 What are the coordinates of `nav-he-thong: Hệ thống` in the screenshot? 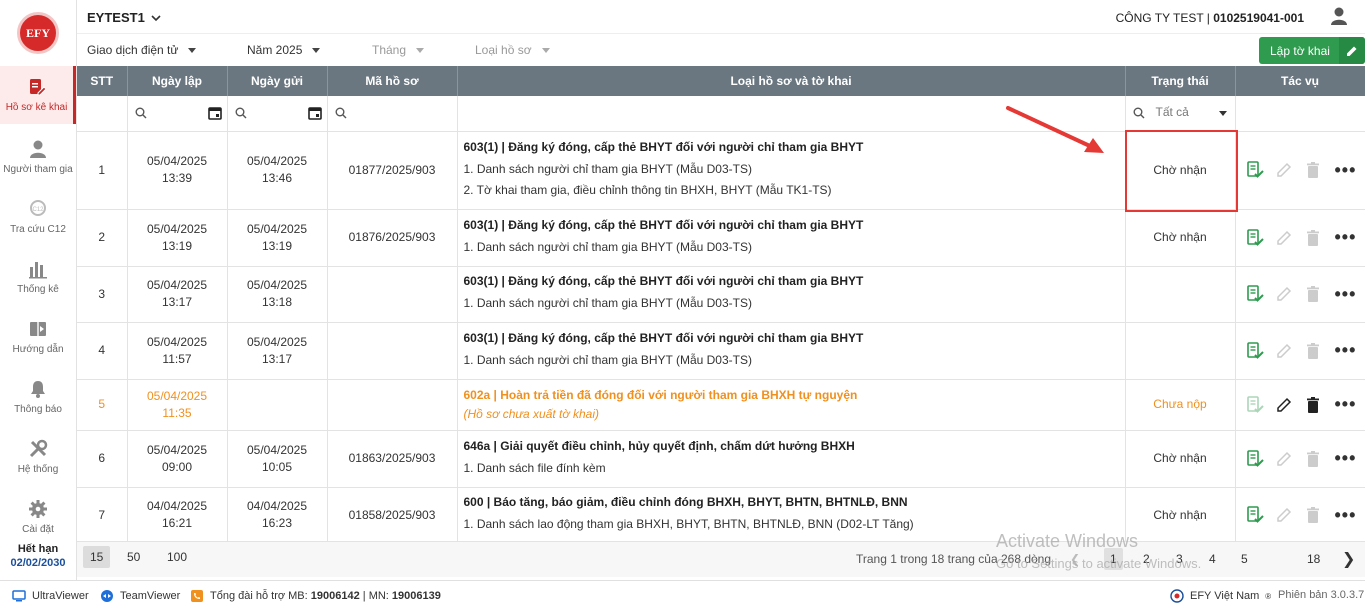 It's located at (38, 457).